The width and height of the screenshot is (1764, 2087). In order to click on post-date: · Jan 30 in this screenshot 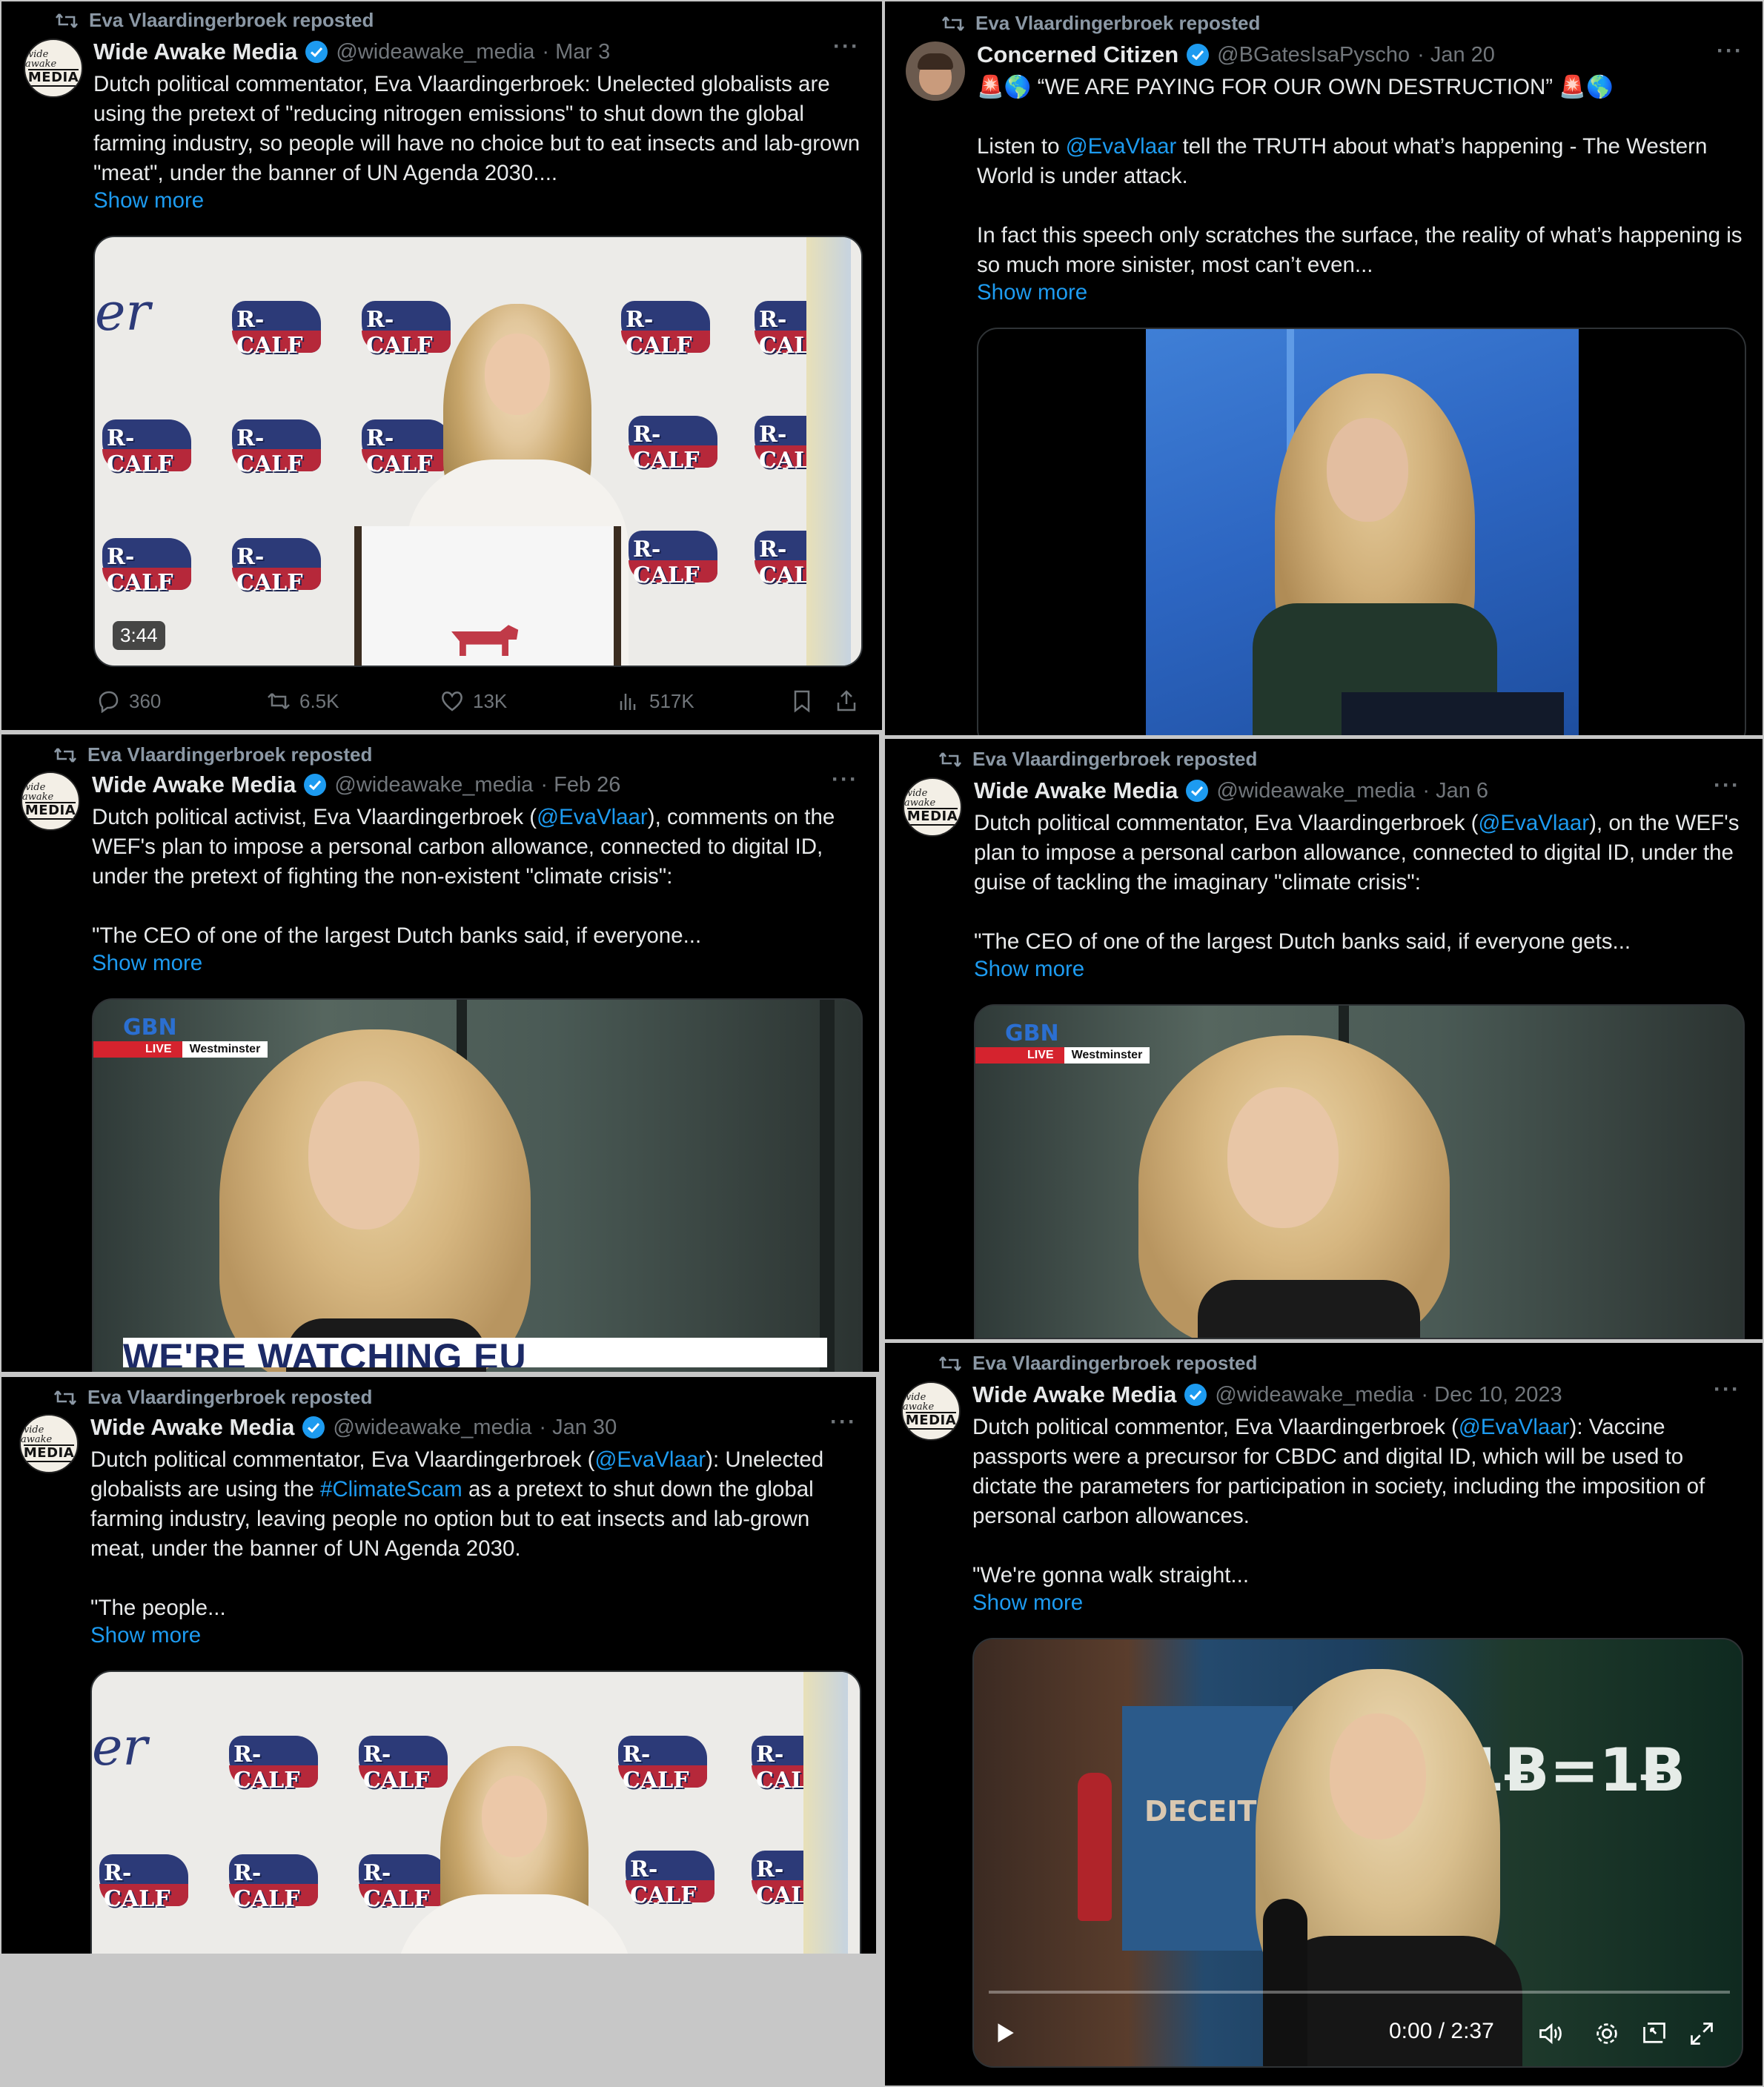, I will do `click(578, 1428)`.